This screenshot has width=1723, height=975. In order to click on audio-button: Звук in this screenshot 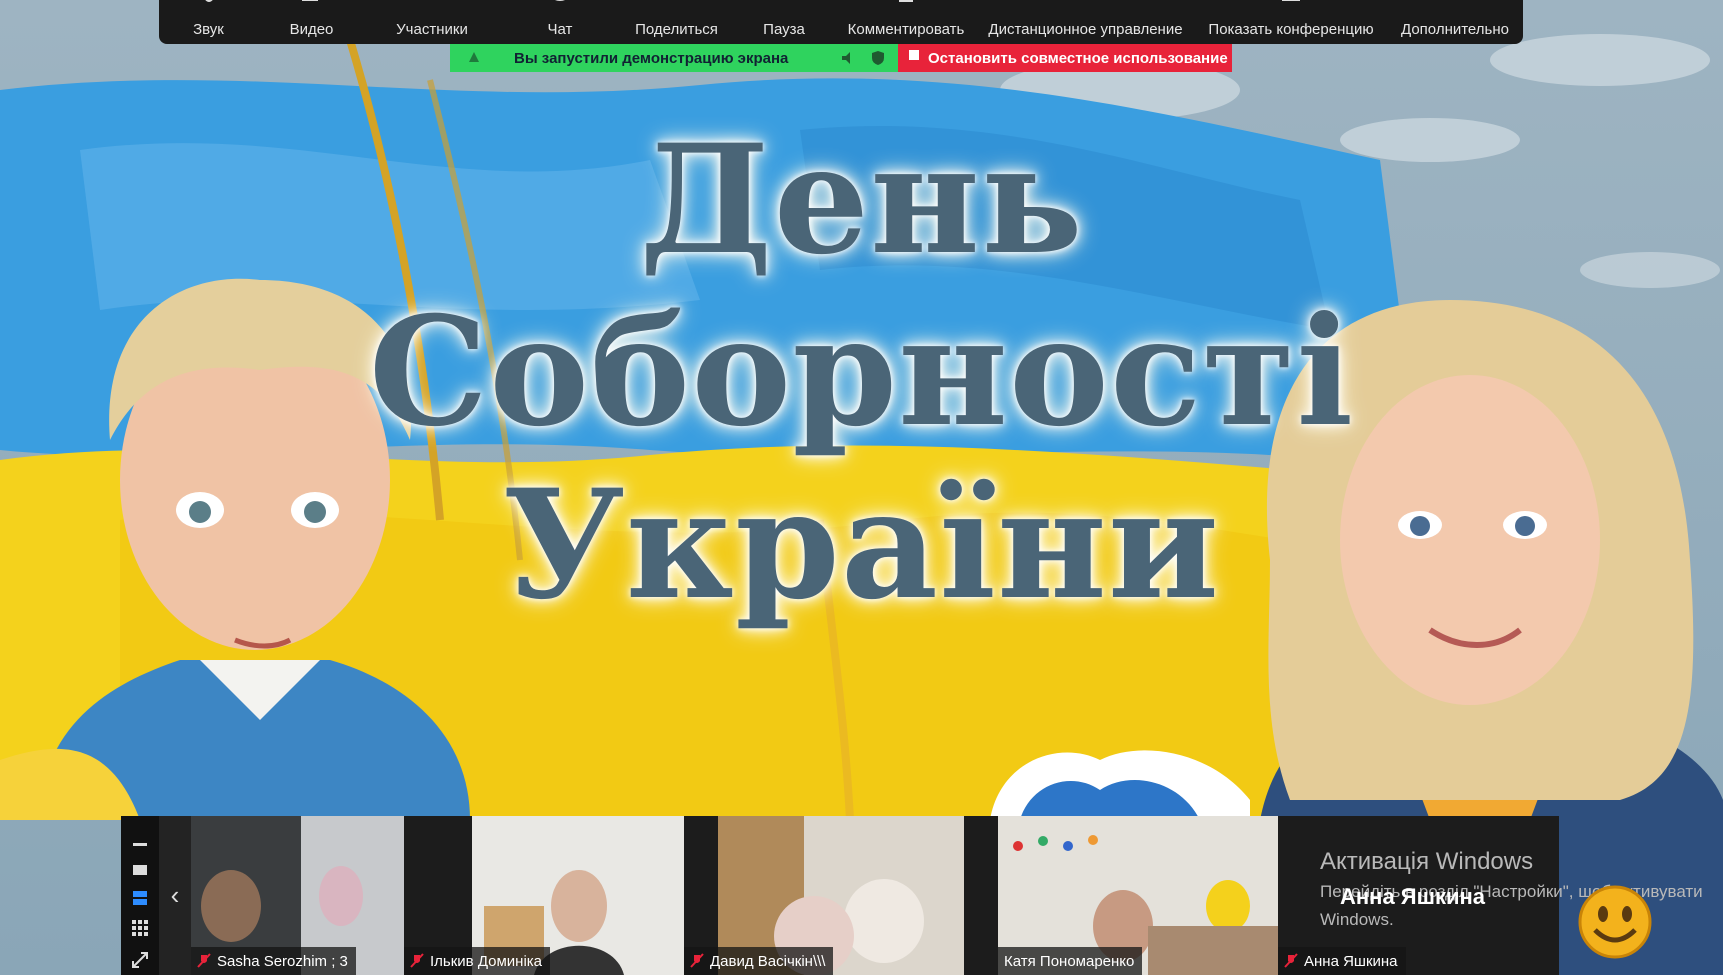, I will do `click(208, 22)`.